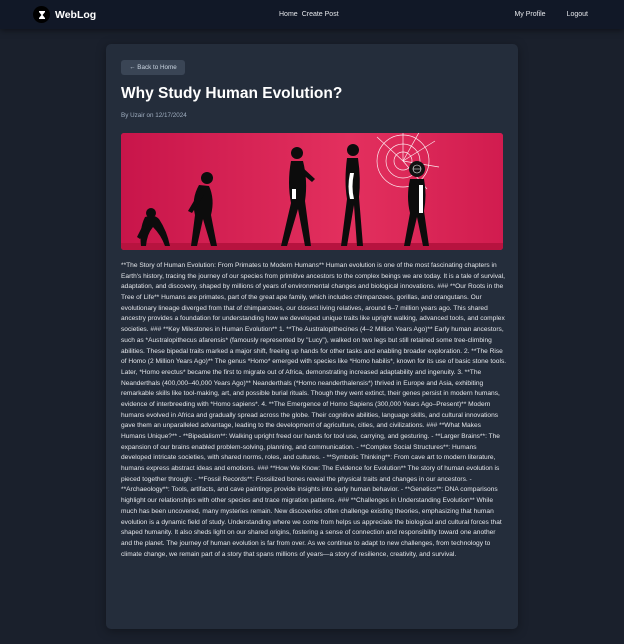  What do you see at coordinates (153, 67) in the screenshot?
I see `back-to-home-button: ← Back to Home` at bounding box center [153, 67].